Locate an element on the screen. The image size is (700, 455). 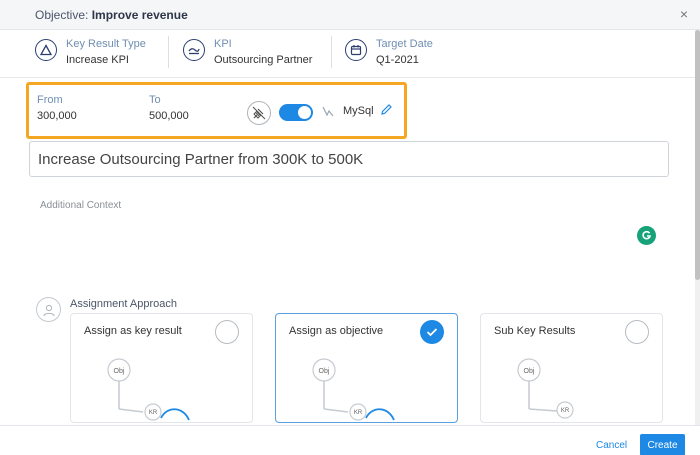
option-label: Assign as key result is located at coordinates (133, 331).